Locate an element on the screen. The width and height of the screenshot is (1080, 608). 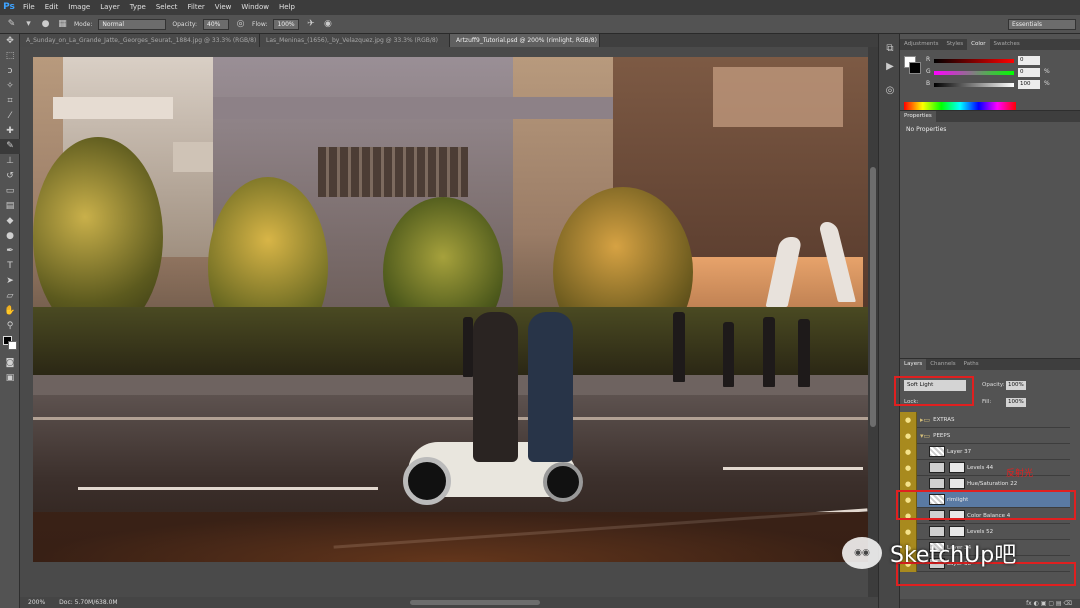
layer-row: ● ▸▭ EXTRAS is located at coordinates (985, 420).